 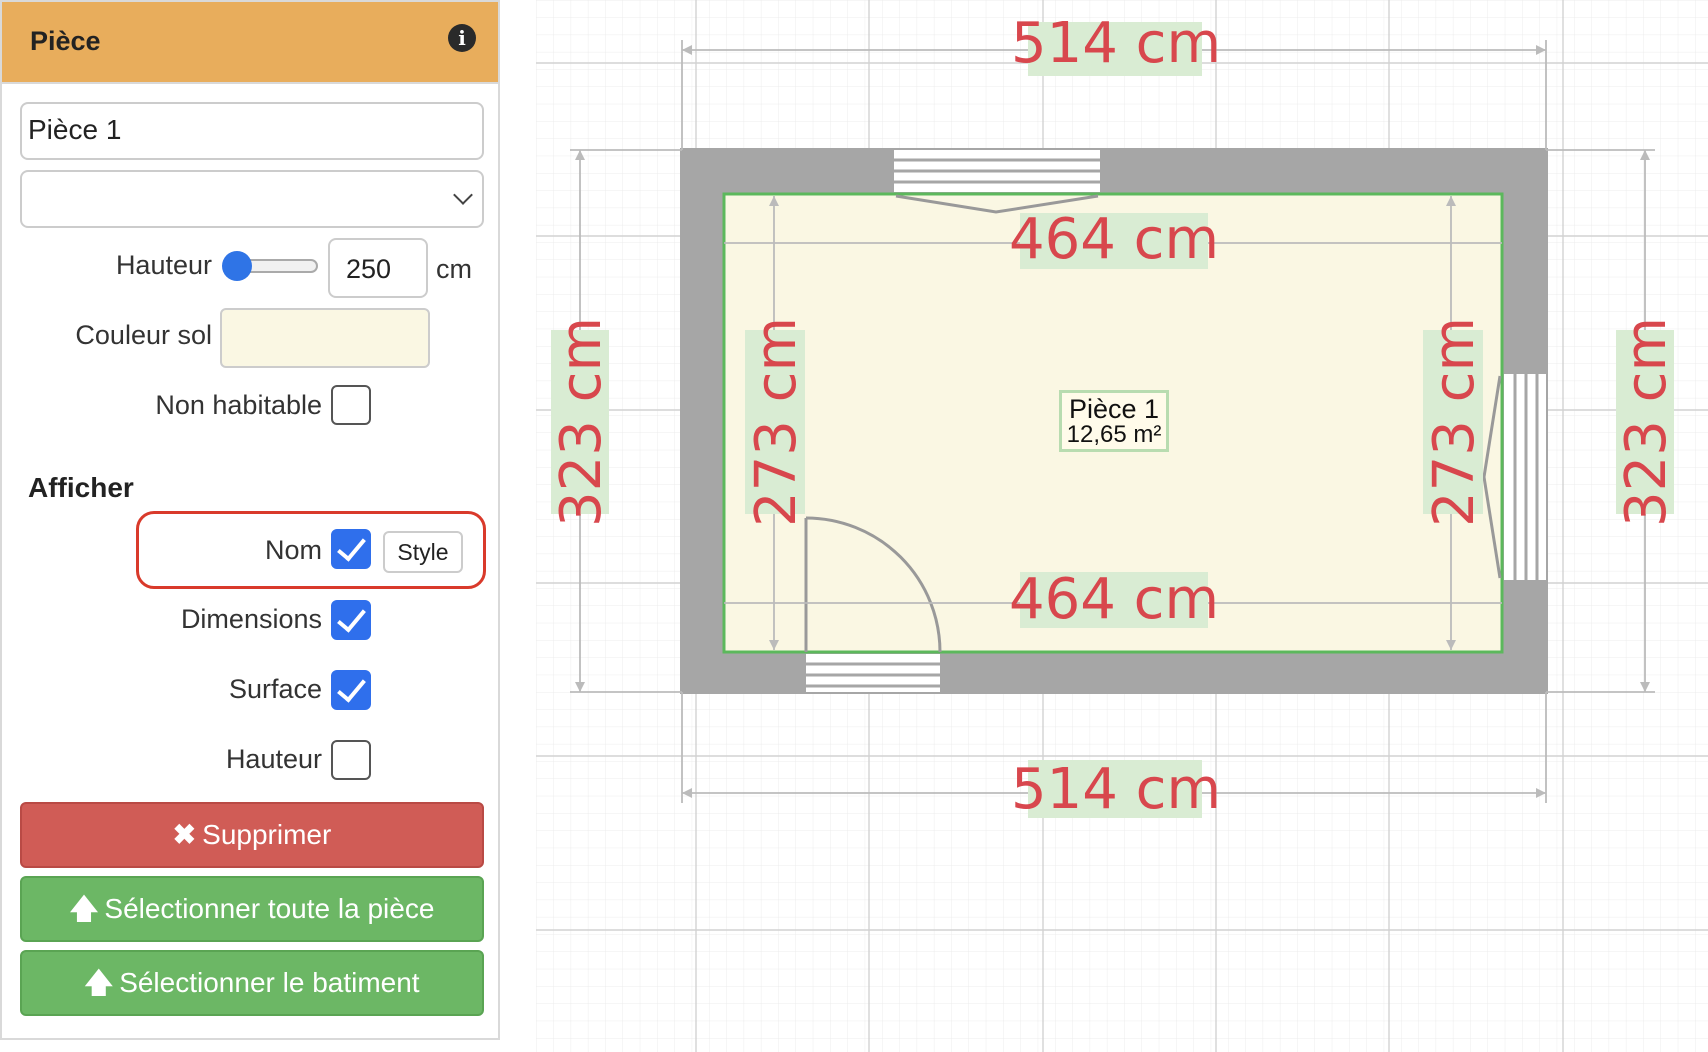 I want to click on dim-top-outer: 514 cm, so click(x=1116, y=43).